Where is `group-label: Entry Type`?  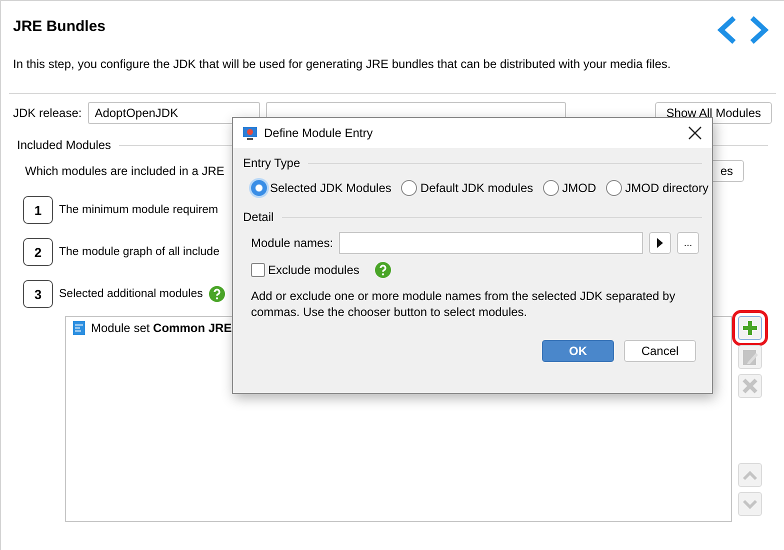 group-label: Entry Type is located at coordinates (271, 163).